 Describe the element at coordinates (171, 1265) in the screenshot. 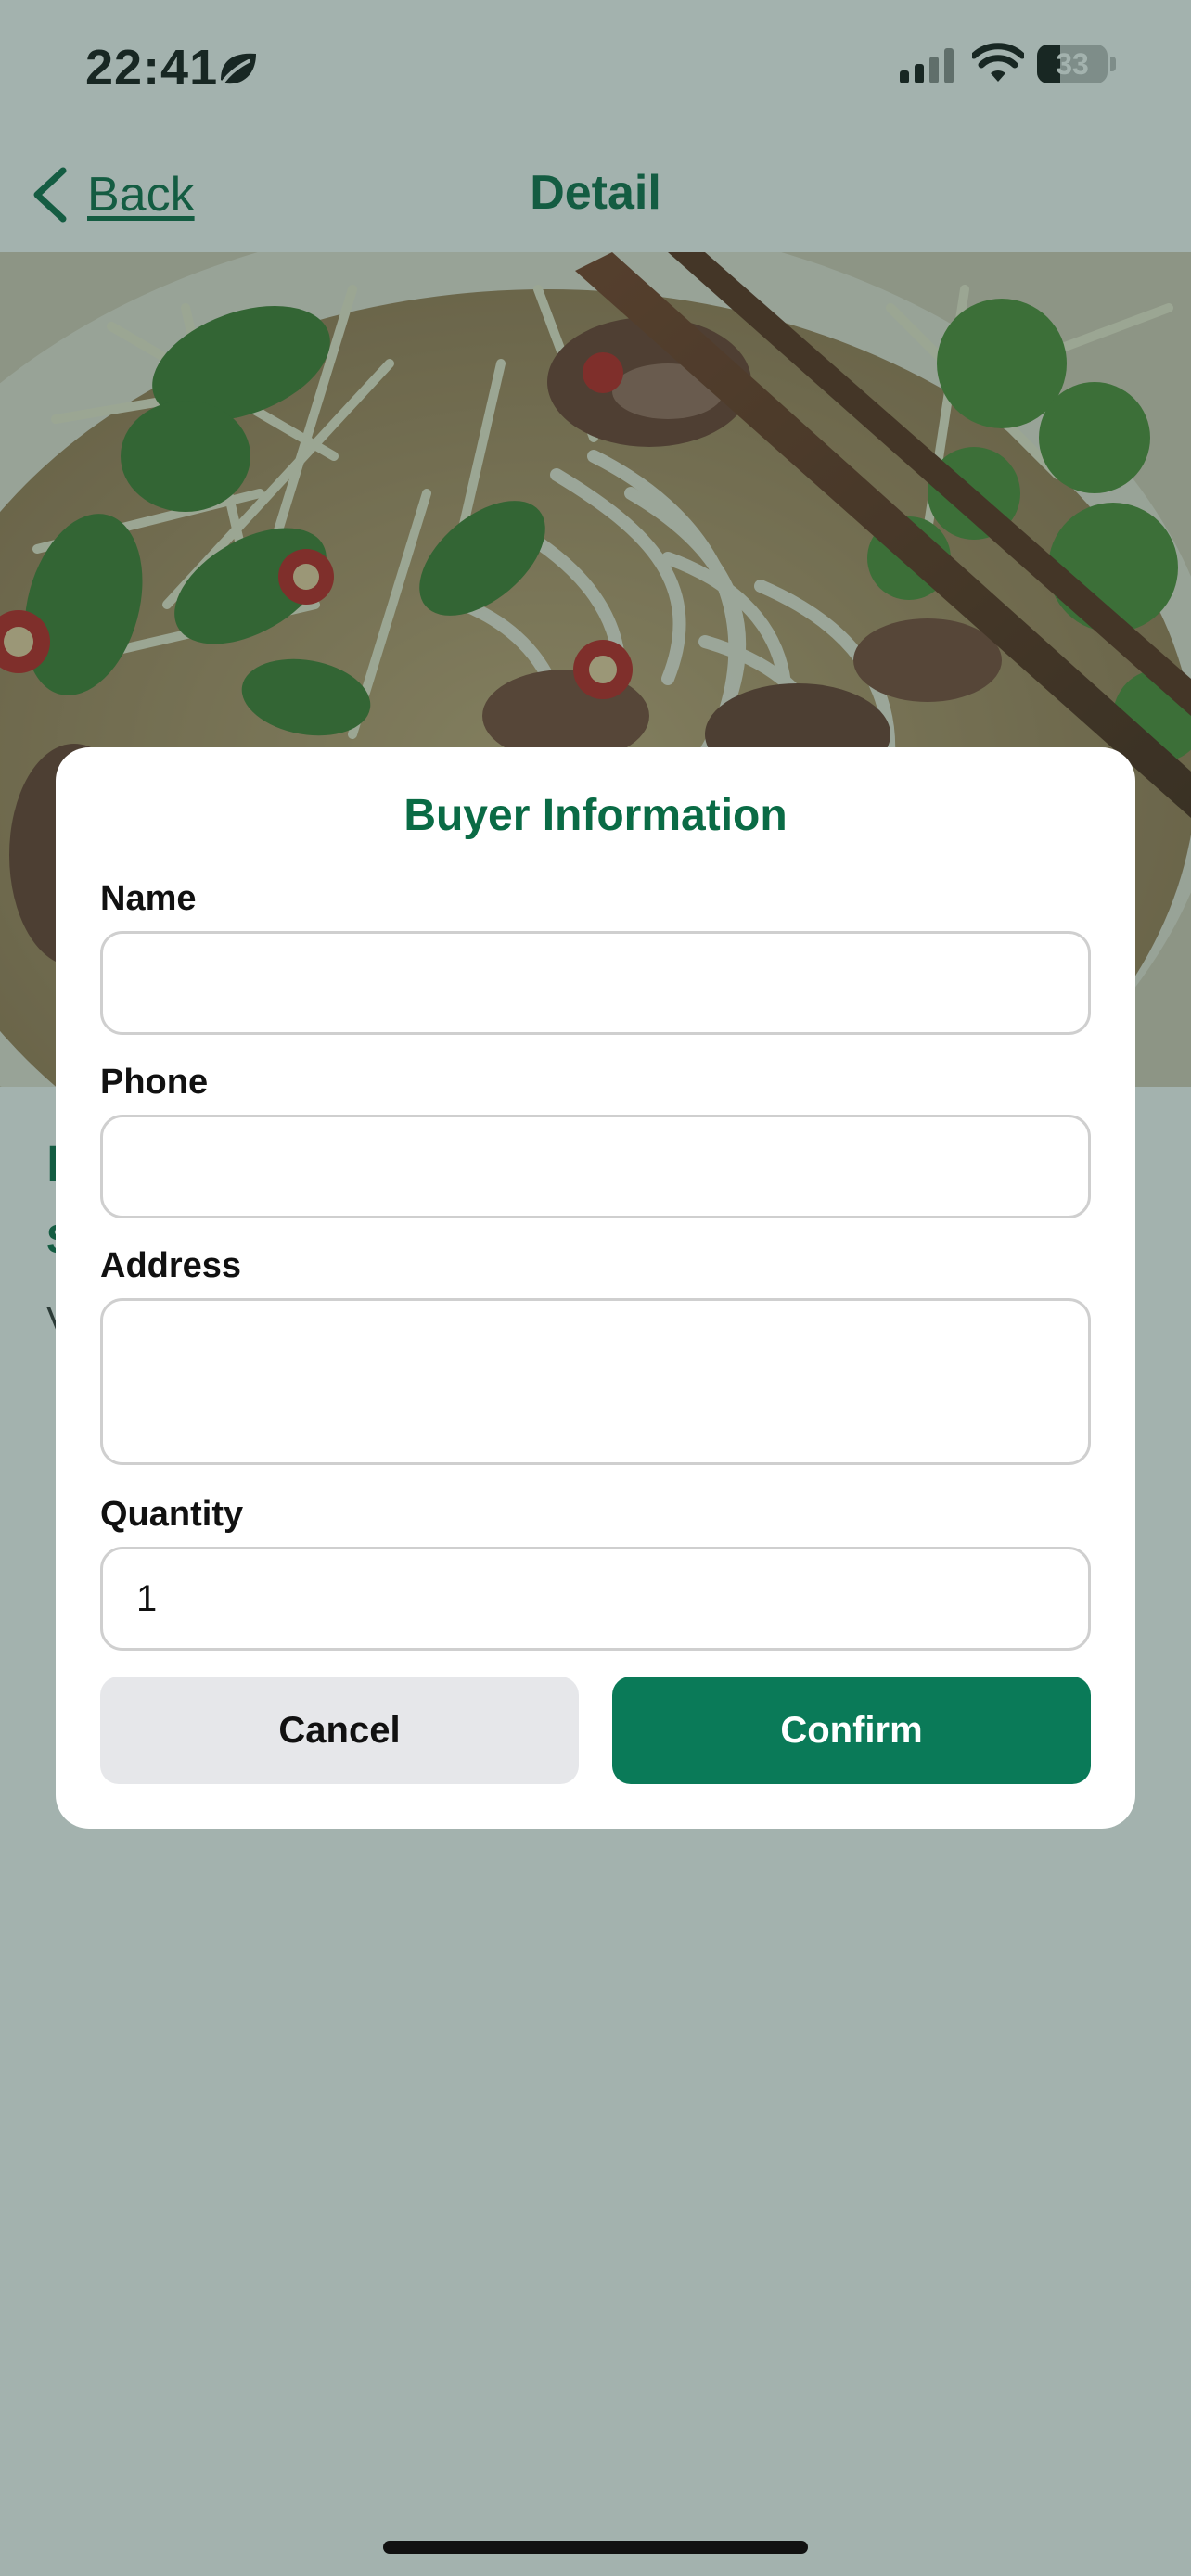

I see `address-label: Address` at that location.